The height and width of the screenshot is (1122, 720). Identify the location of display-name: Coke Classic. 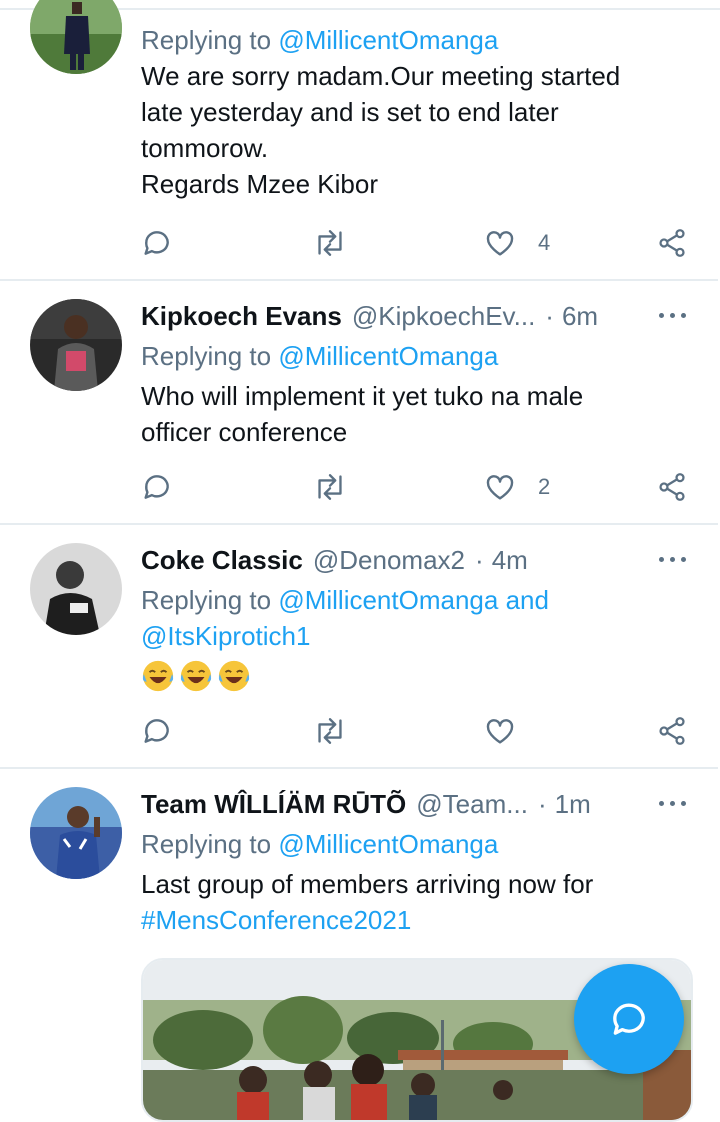
(222, 560).